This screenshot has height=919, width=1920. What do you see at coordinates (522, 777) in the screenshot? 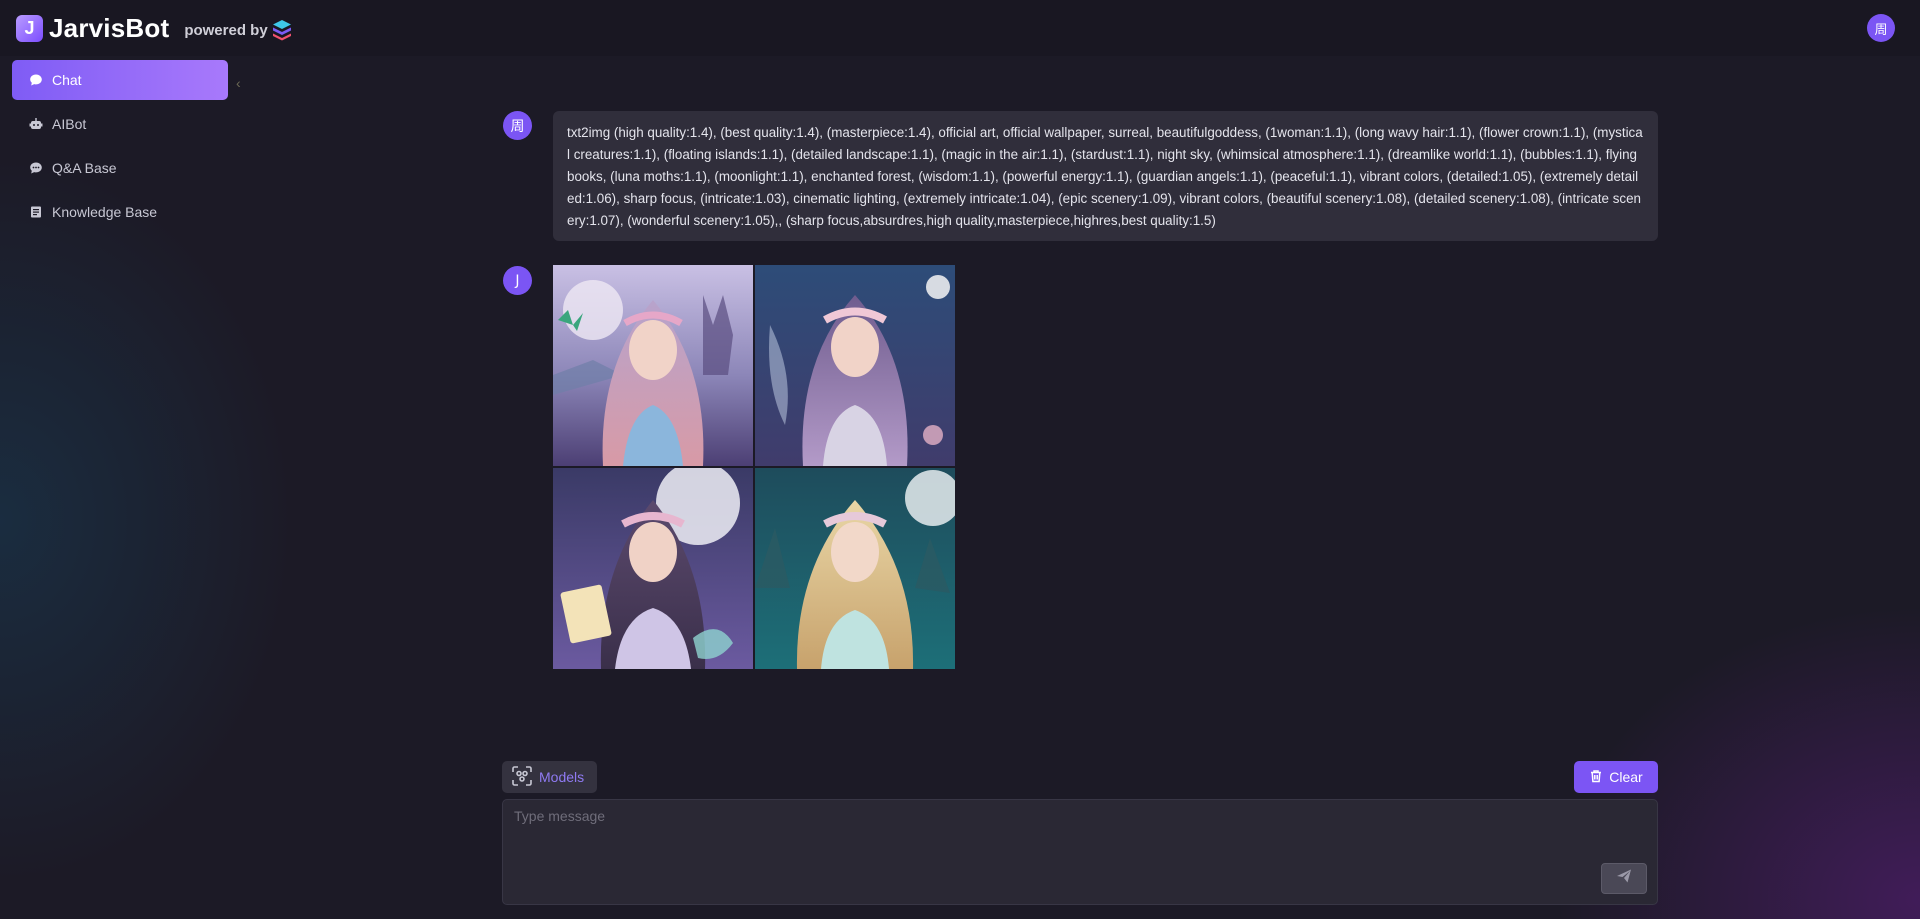
I see `models-scan-icon` at bounding box center [522, 777].